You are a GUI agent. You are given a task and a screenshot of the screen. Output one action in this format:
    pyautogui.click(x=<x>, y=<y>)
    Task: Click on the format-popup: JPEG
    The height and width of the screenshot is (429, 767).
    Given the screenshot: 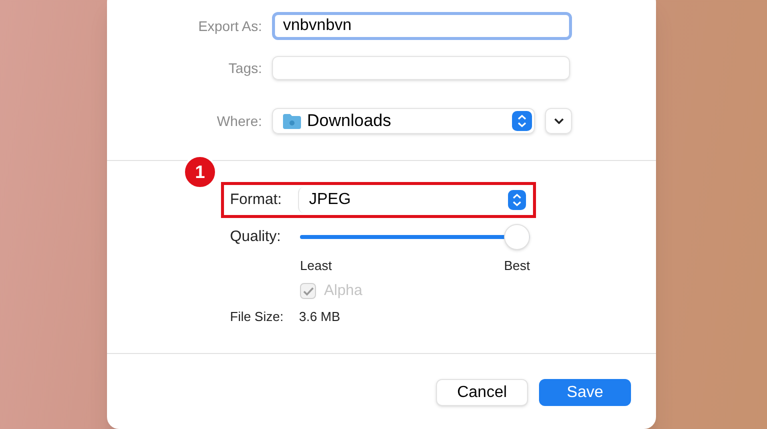 What is the action you would take?
    pyautogui.click(x=412, y=200)
    